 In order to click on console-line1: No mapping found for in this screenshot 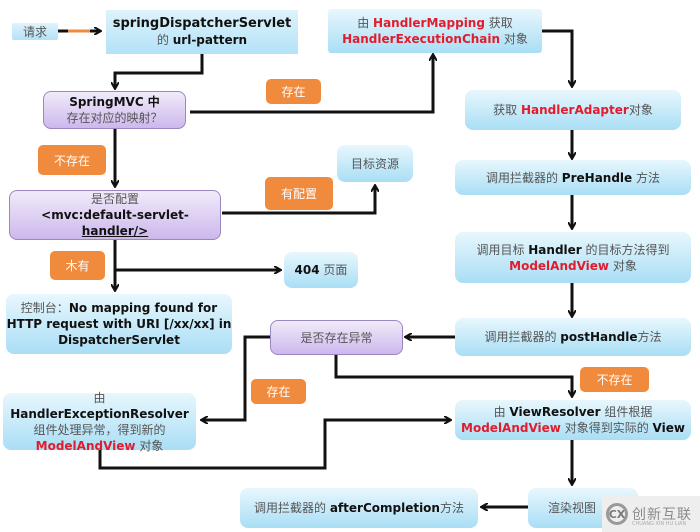, I will do `click(143, 308)`.